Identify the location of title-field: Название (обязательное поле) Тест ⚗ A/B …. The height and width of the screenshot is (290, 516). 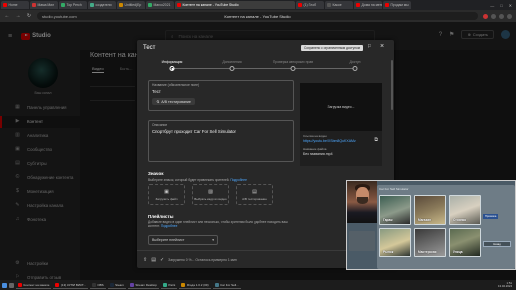
(221, 95).